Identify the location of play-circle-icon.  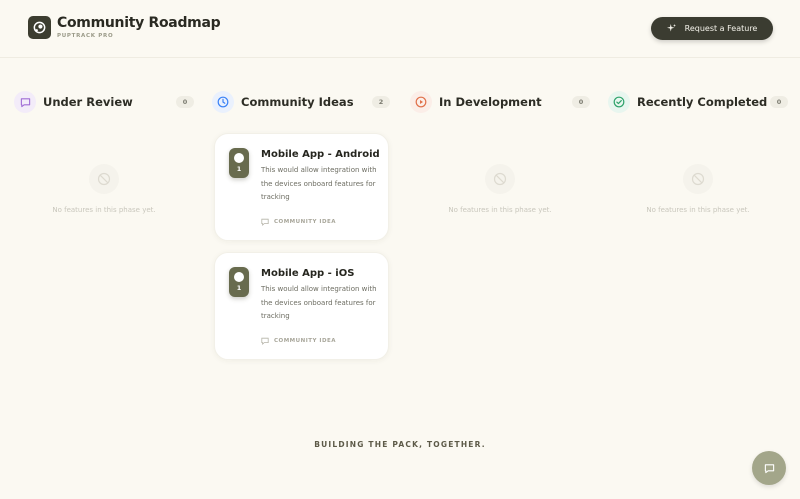
(421, 102).